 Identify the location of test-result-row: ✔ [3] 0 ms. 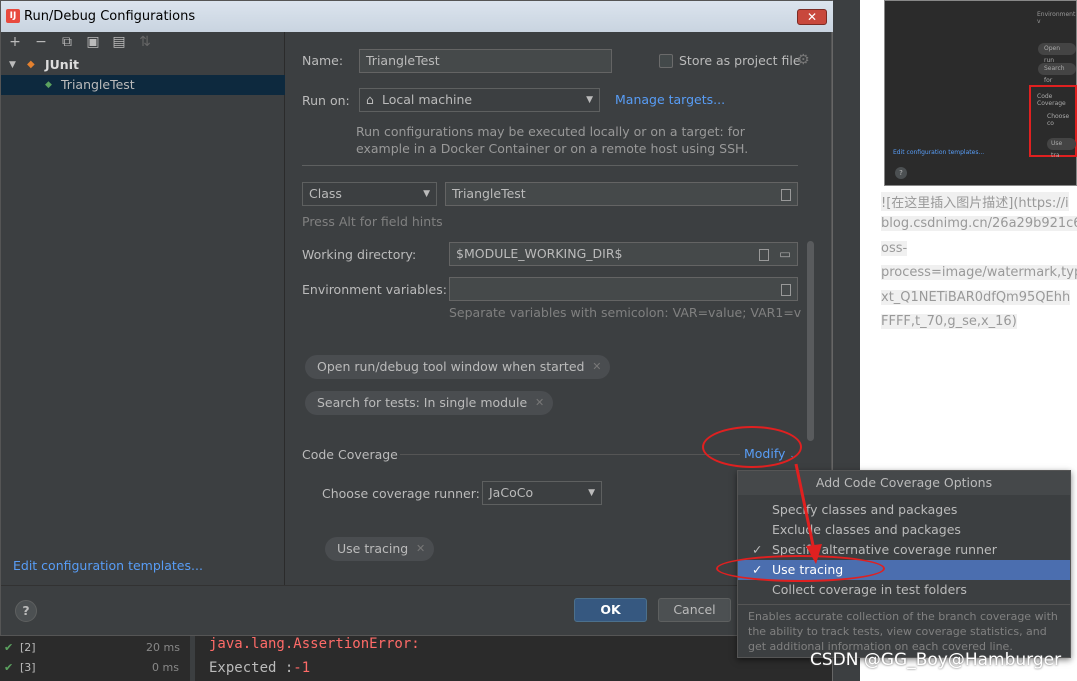
(95, 668).